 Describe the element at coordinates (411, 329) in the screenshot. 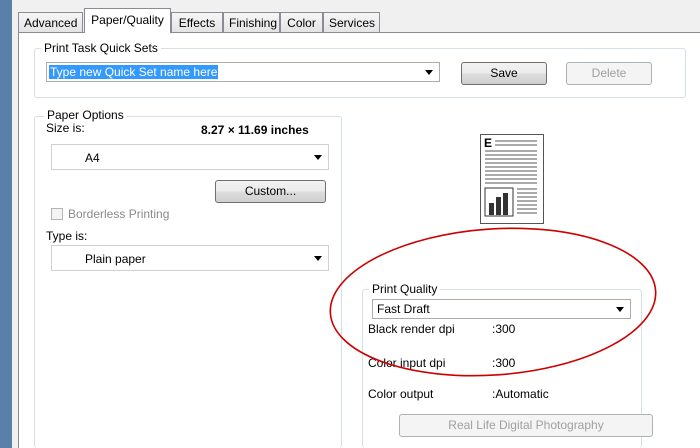

I see `black-dpi-label: Black render dpi` at that location.